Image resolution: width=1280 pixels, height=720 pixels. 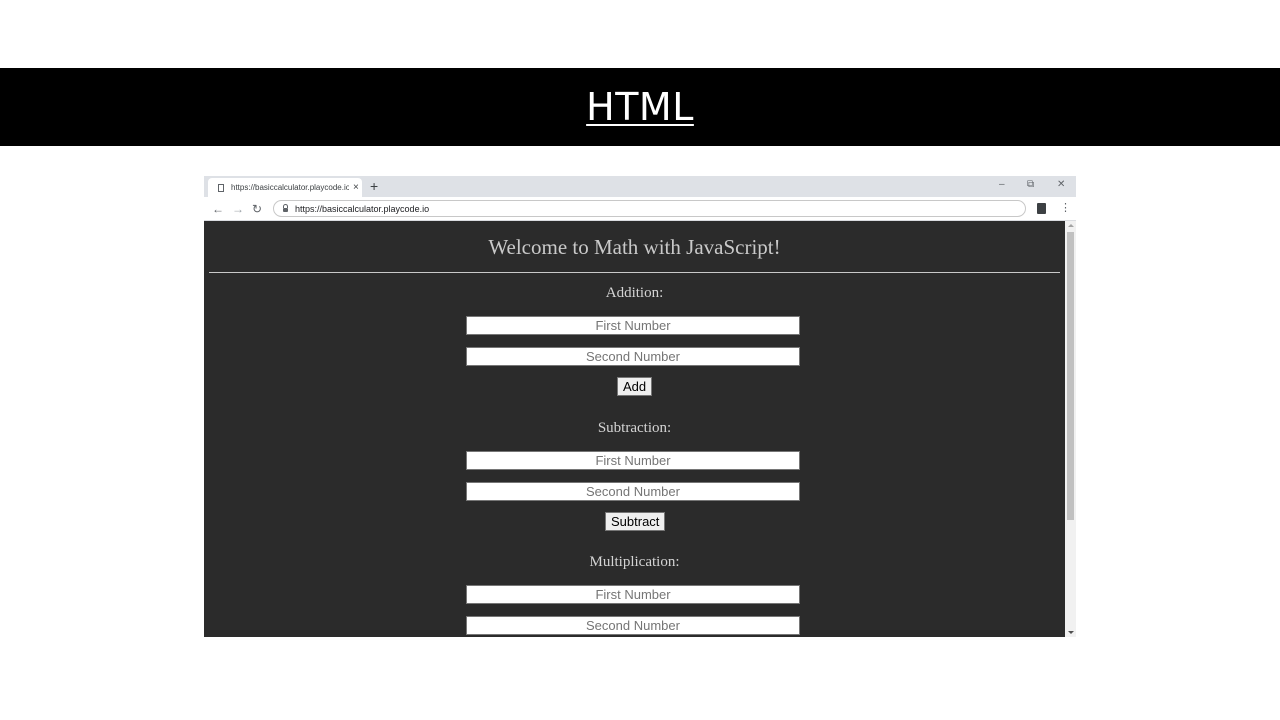 What do you see at coordinates (634, 562) in the screenshot?
I see `multiplication-label: Multiplication:` at bounding box center [634, 562].